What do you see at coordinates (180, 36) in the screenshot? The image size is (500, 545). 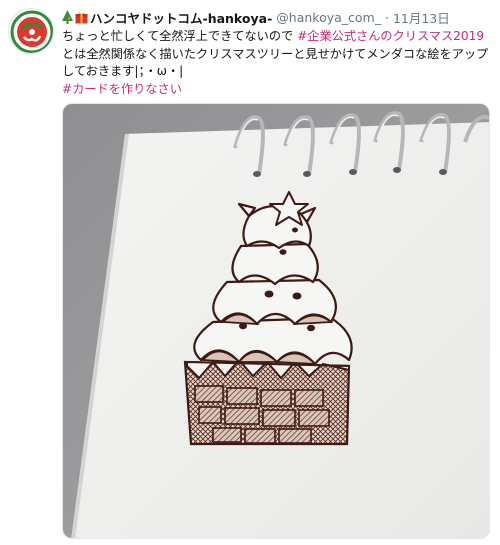 I see `tweet-text-part1: ちょっと忙しくて全然浮上できてないので` at bounding box center [180, 36].